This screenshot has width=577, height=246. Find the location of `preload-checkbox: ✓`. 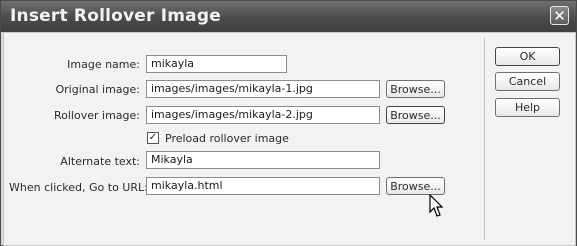

preload-checkbox: ✓ is located at coordinates (153, 138).